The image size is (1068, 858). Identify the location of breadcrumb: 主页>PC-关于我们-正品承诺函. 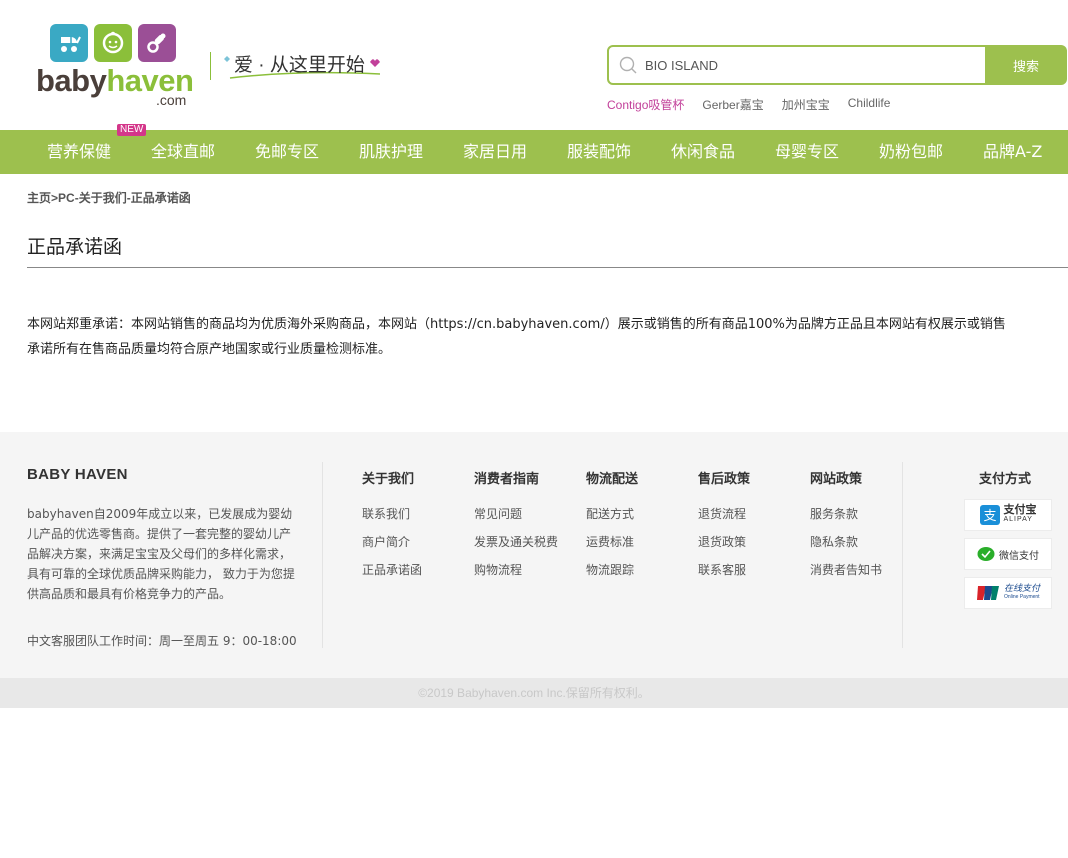
(109, 197).